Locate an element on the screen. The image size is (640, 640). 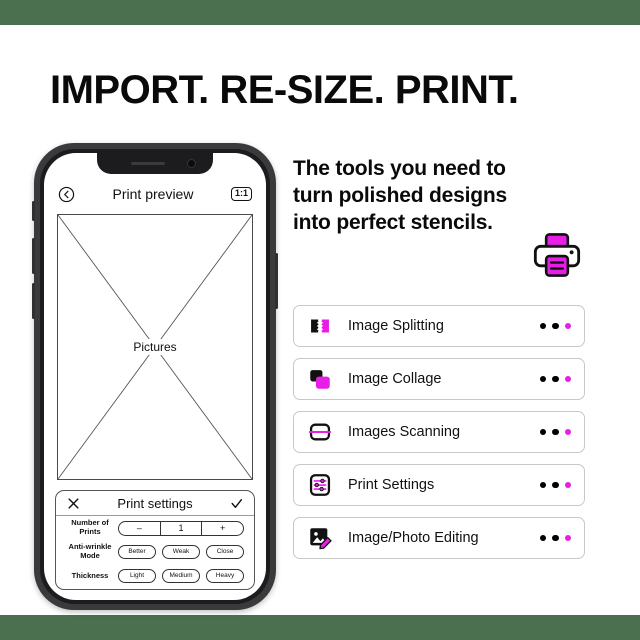
decrement-button: – is located at coordinates (140, 528).